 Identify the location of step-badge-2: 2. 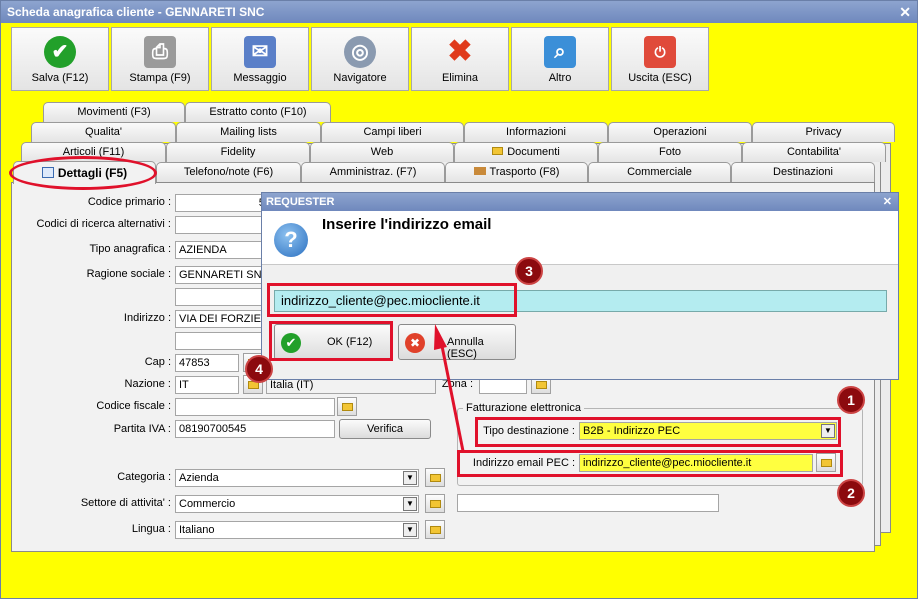
(851, 493).